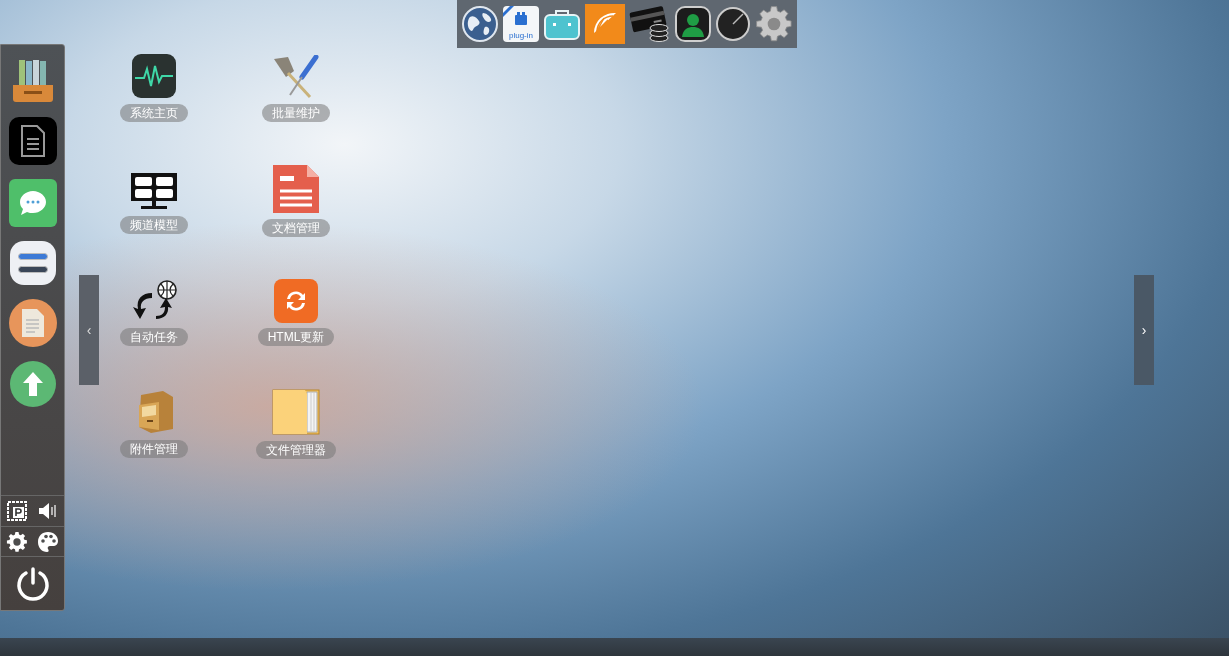 This screenshot has width=1229, height=656. Describe the element at coordinates (521, 24) in the screenshot. I see `plugin-tile: plug-in` at that location.